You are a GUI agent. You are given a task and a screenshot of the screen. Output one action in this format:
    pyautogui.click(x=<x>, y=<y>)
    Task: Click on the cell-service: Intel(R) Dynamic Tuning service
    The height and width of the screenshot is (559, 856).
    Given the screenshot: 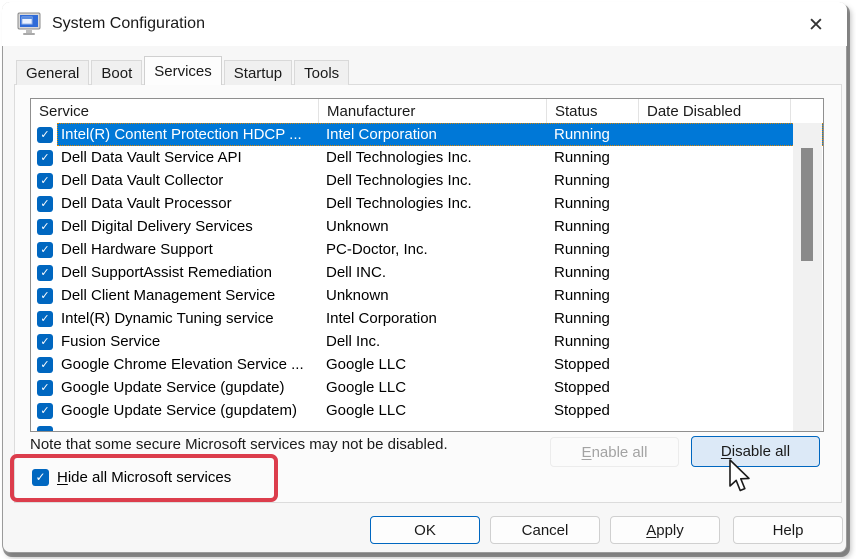 What is the action you would take?
    pyautogui.click(x=167, y=318)
    